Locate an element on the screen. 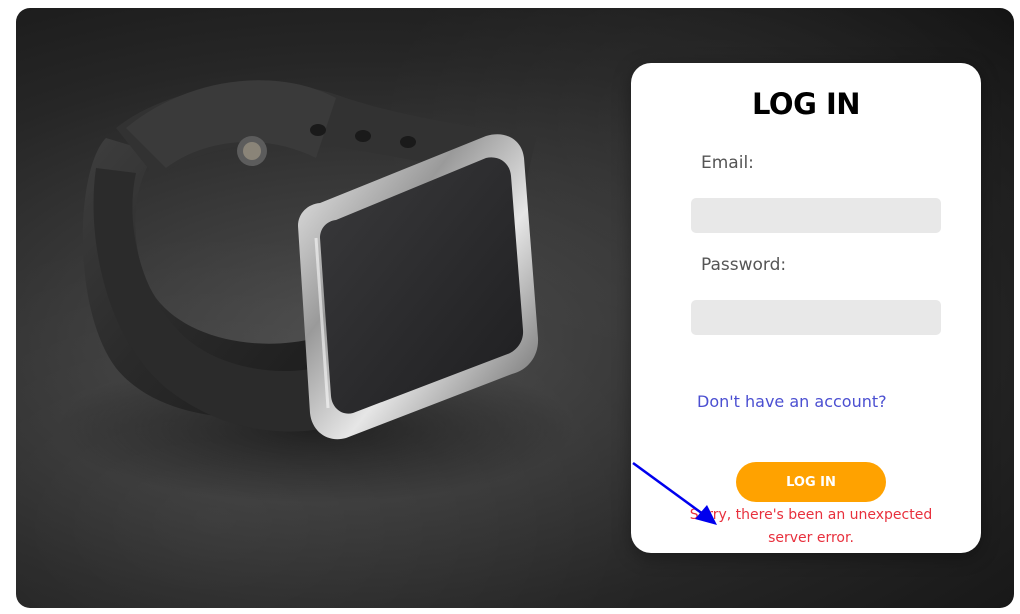  arrow-pointer-icon is located at coordinates (674, 493).